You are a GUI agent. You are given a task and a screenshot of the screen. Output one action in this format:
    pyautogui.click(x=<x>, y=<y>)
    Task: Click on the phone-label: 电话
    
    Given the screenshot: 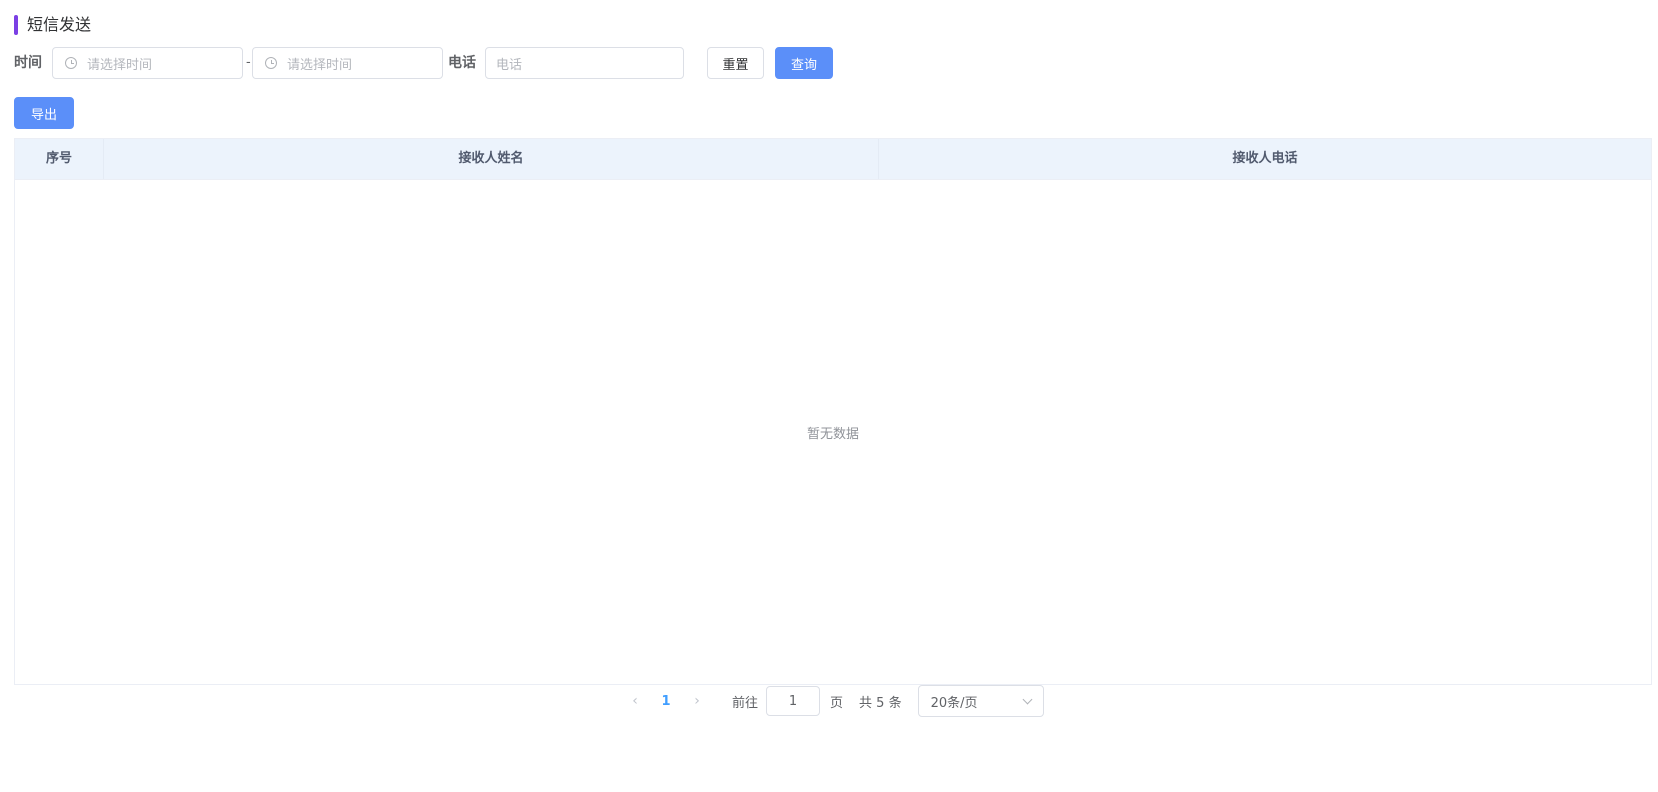 What is the action you would take?
    pyautogui.click(x=462, y=63)
    